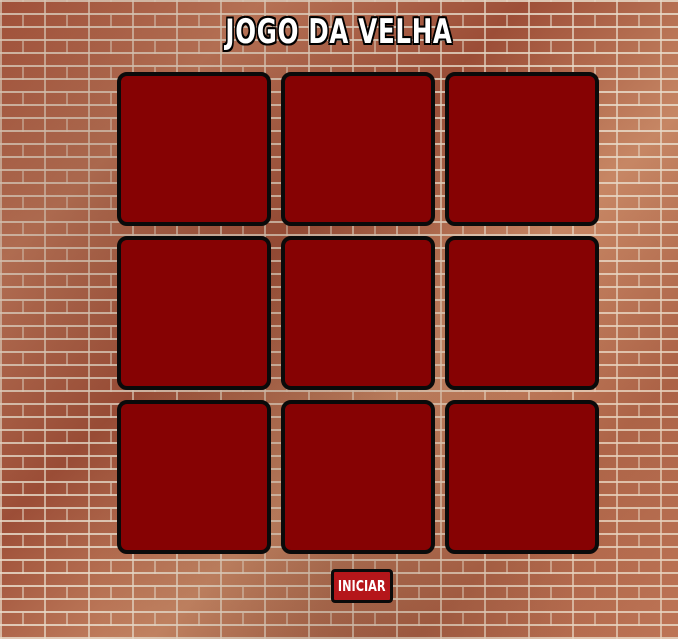  I want to click on start-button: INICIAR, so click(362, 586).